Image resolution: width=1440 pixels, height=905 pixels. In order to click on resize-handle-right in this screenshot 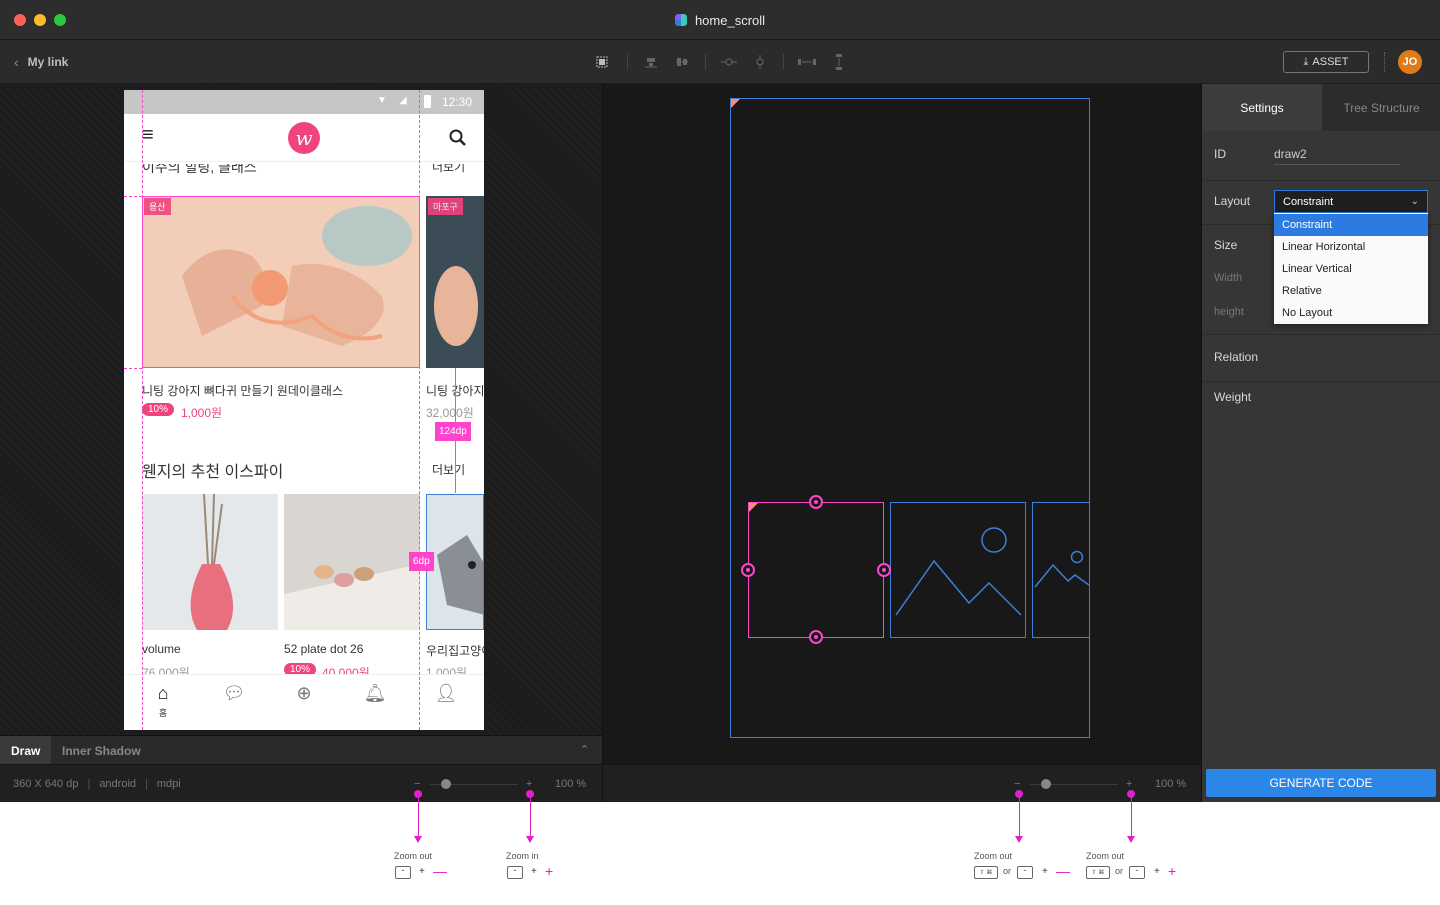, I will do `click(884, 570)`.